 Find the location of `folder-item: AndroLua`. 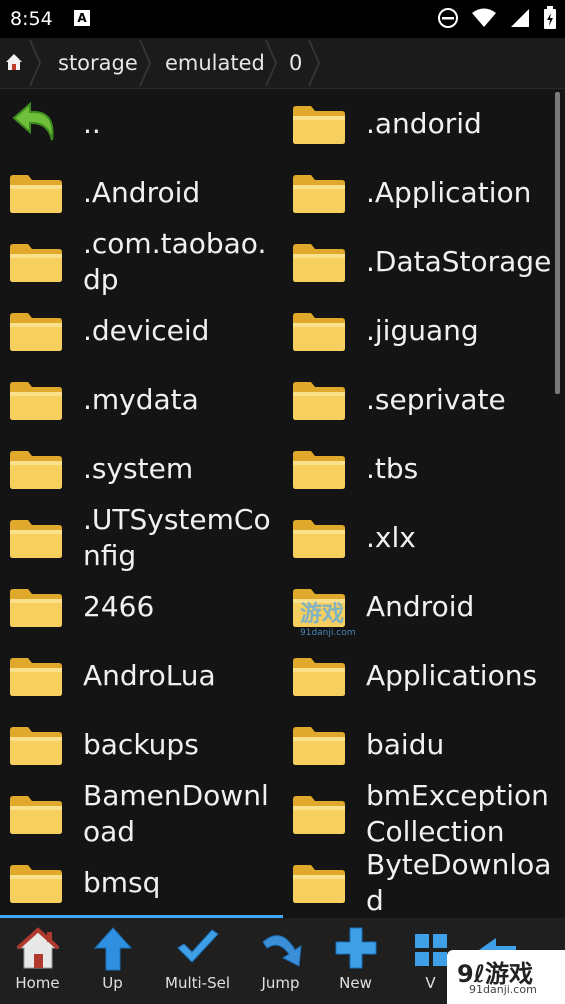

folder-item: AndroLua is located at coordinates (141, 676).